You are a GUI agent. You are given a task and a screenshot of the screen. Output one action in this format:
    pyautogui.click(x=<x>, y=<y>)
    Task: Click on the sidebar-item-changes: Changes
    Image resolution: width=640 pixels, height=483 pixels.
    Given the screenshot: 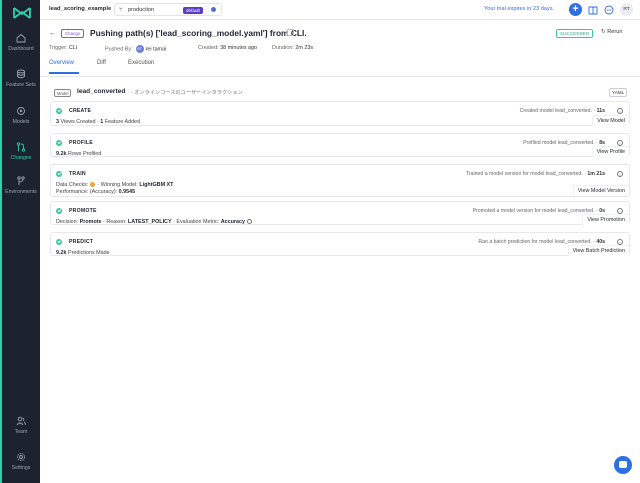 What is the action you would take?
    pyautogui.click(x=21, y=151)
    